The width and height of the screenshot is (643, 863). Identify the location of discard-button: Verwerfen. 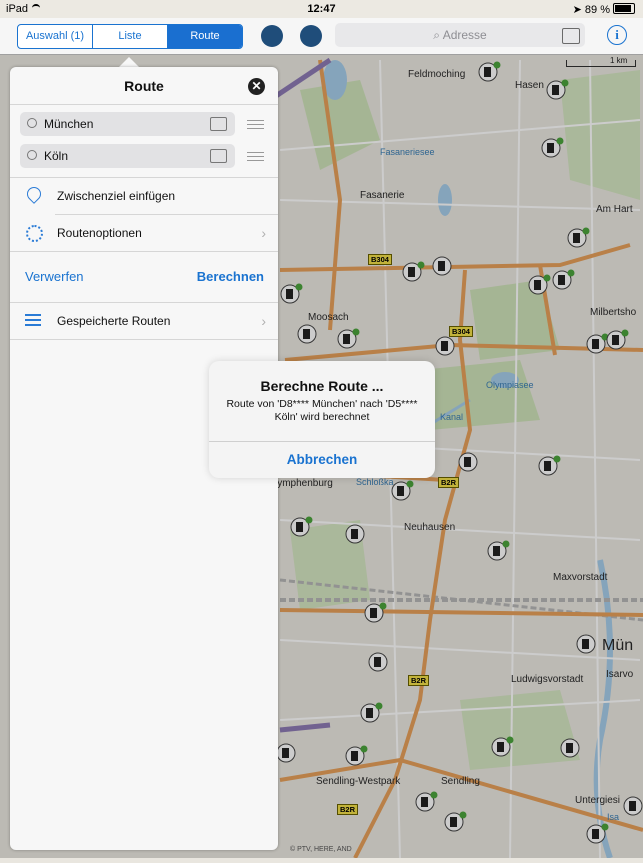
(54, 276).